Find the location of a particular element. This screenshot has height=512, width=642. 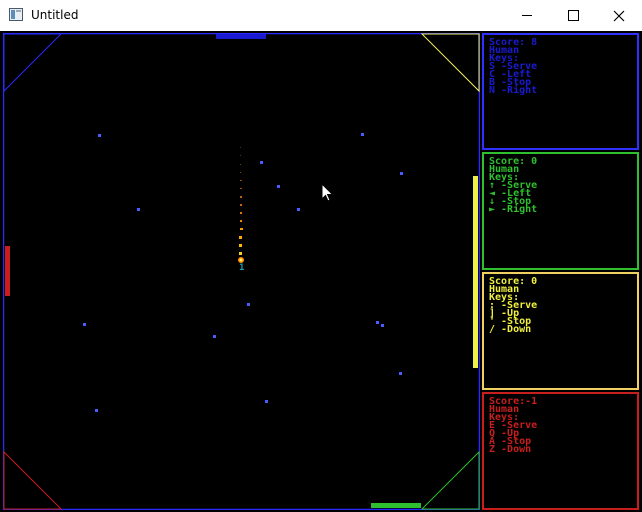

corner-top-left is located at coordinates (33, 63).